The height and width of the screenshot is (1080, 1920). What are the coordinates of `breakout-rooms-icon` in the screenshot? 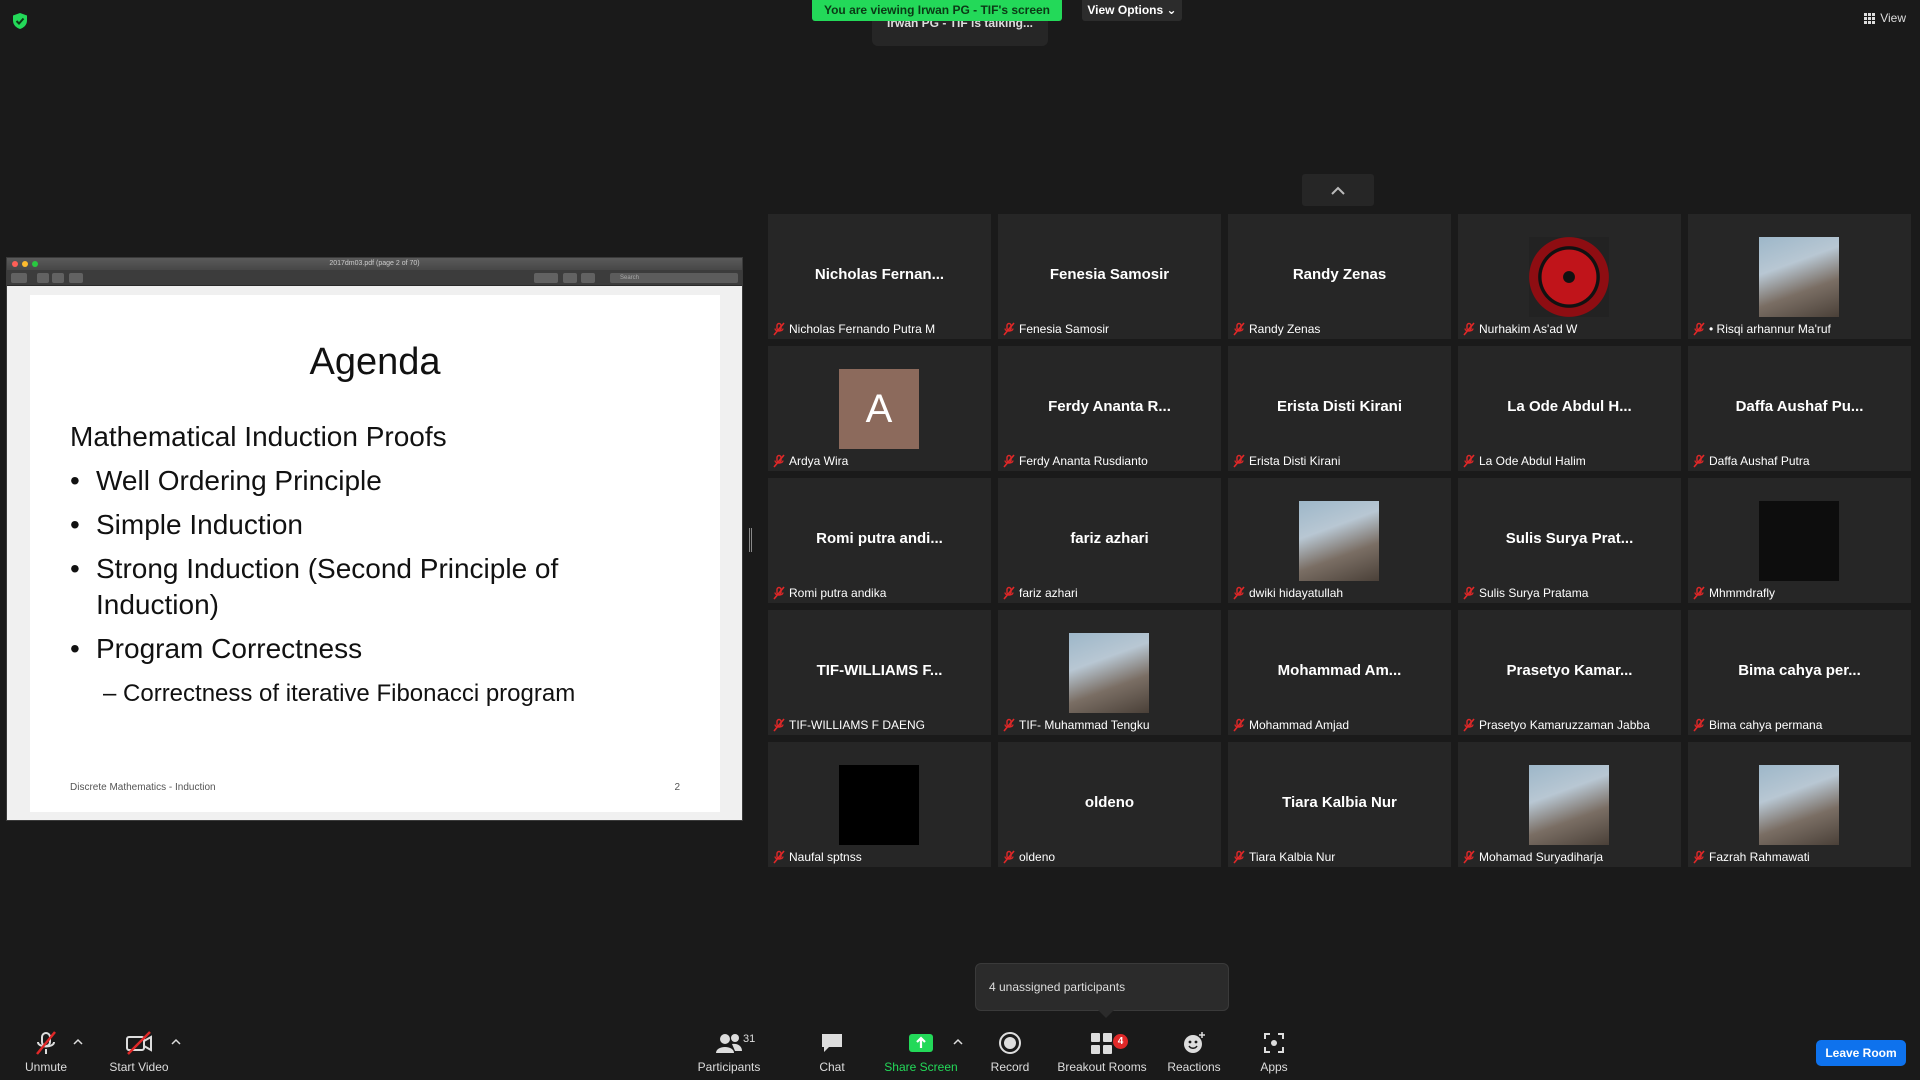 It's located at (1101, 1043).